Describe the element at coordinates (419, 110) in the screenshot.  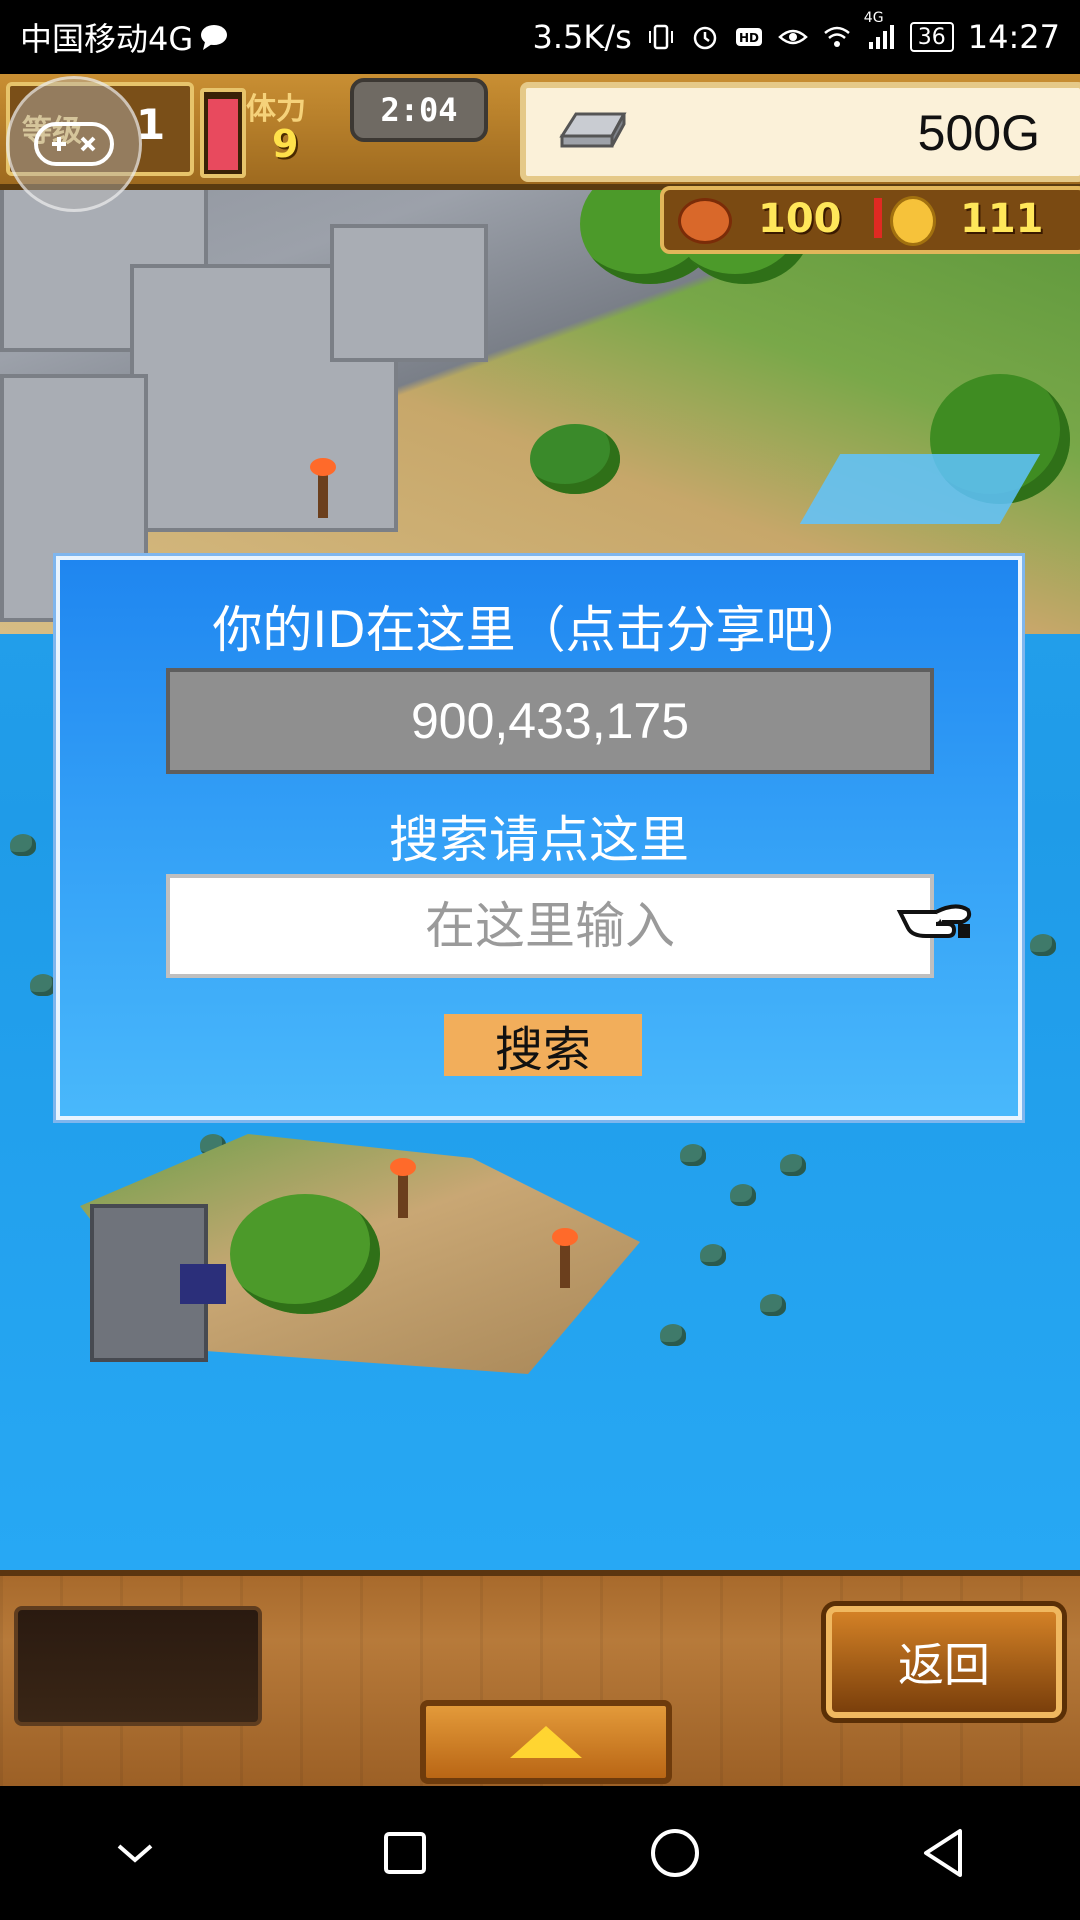
I see `stamina-timer: 2:04` at that location.